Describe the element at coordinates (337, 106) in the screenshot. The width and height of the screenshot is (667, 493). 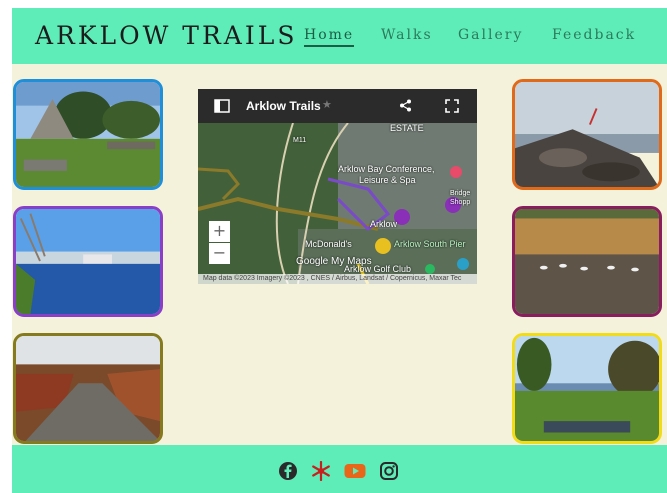
I see `map-title-bar: Arklow Trails ★` at that location.